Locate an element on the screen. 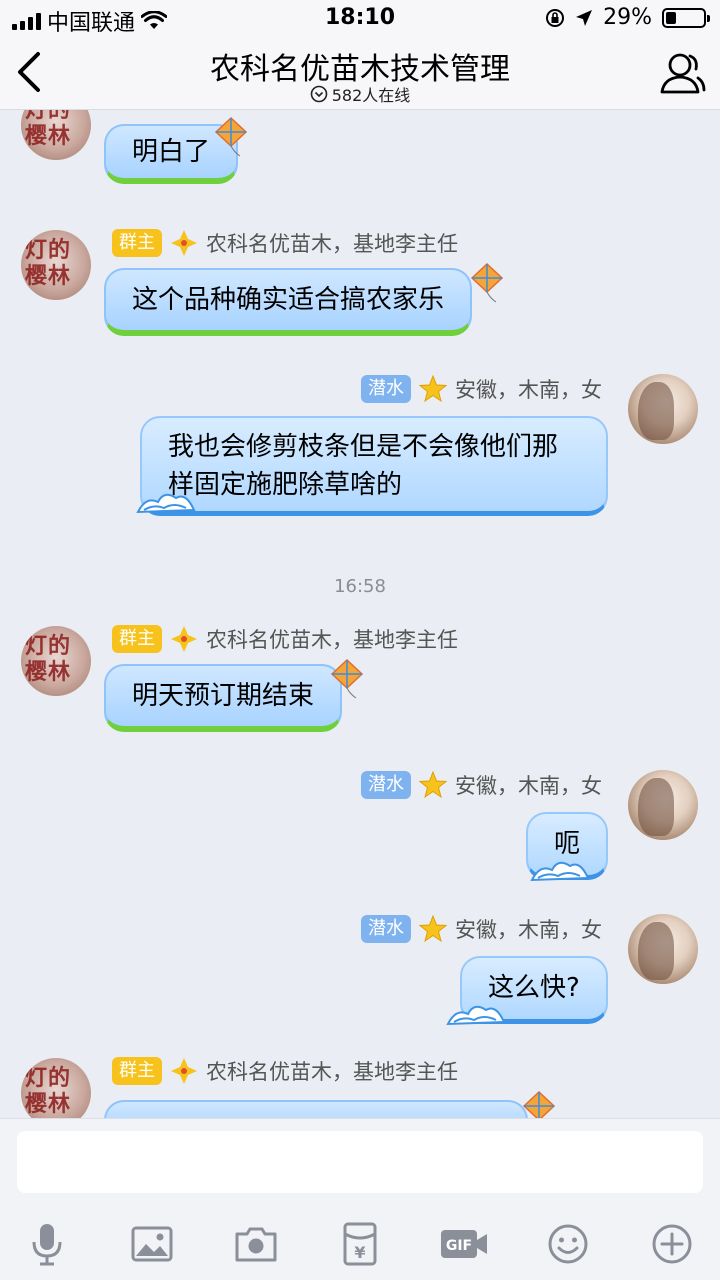 Image resolution: width=720 pixels, height=1280 pixels. online-count-text: 582人在线 is located at coordinates (371, 95).